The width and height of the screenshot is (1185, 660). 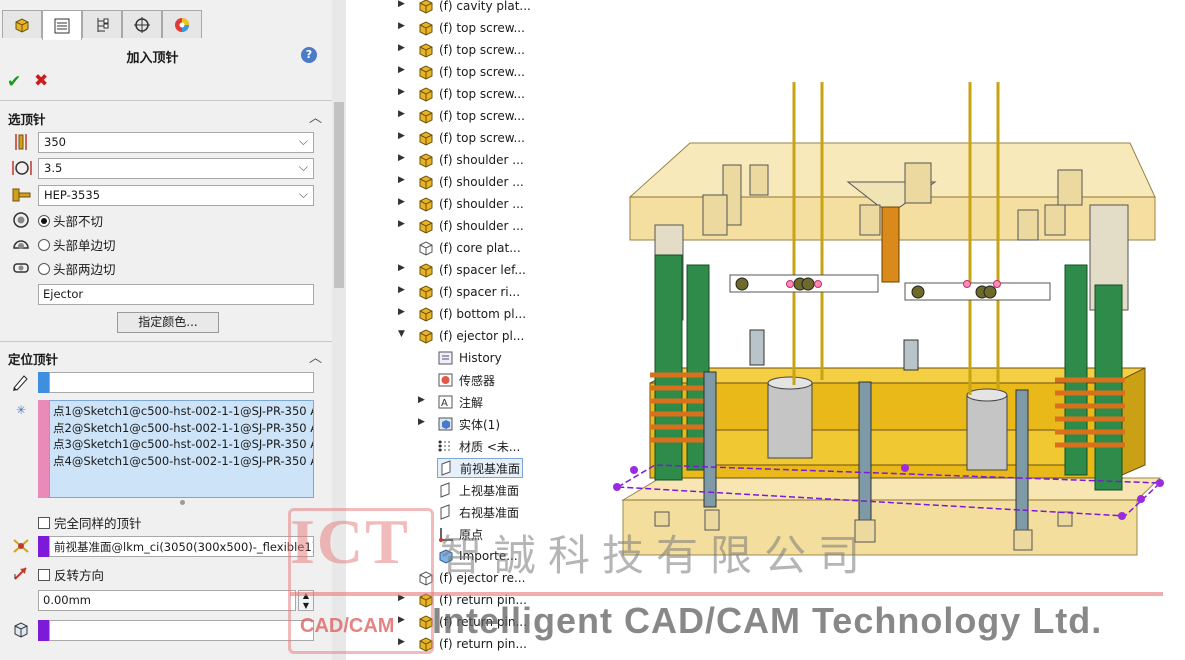 I want to click on ok-button: ✔, so click(x=14, y=82).